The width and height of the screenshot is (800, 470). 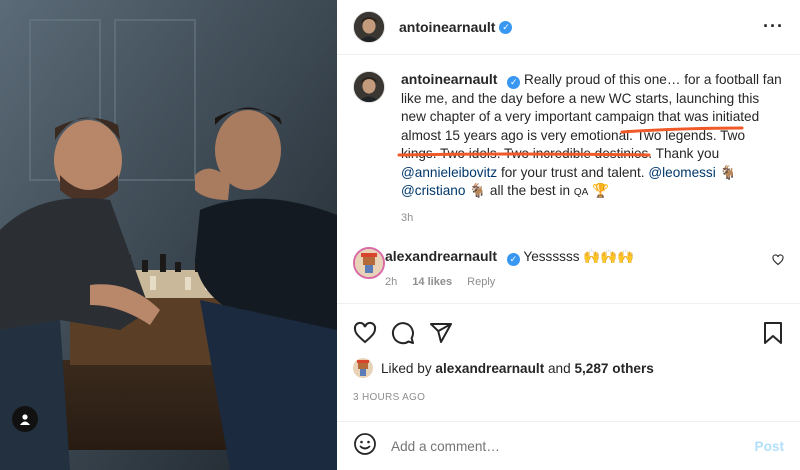 What do you see at coordinates (773, 26) in the screenshot?
I see `more-icon: ···` at bounding box center [773, 26].